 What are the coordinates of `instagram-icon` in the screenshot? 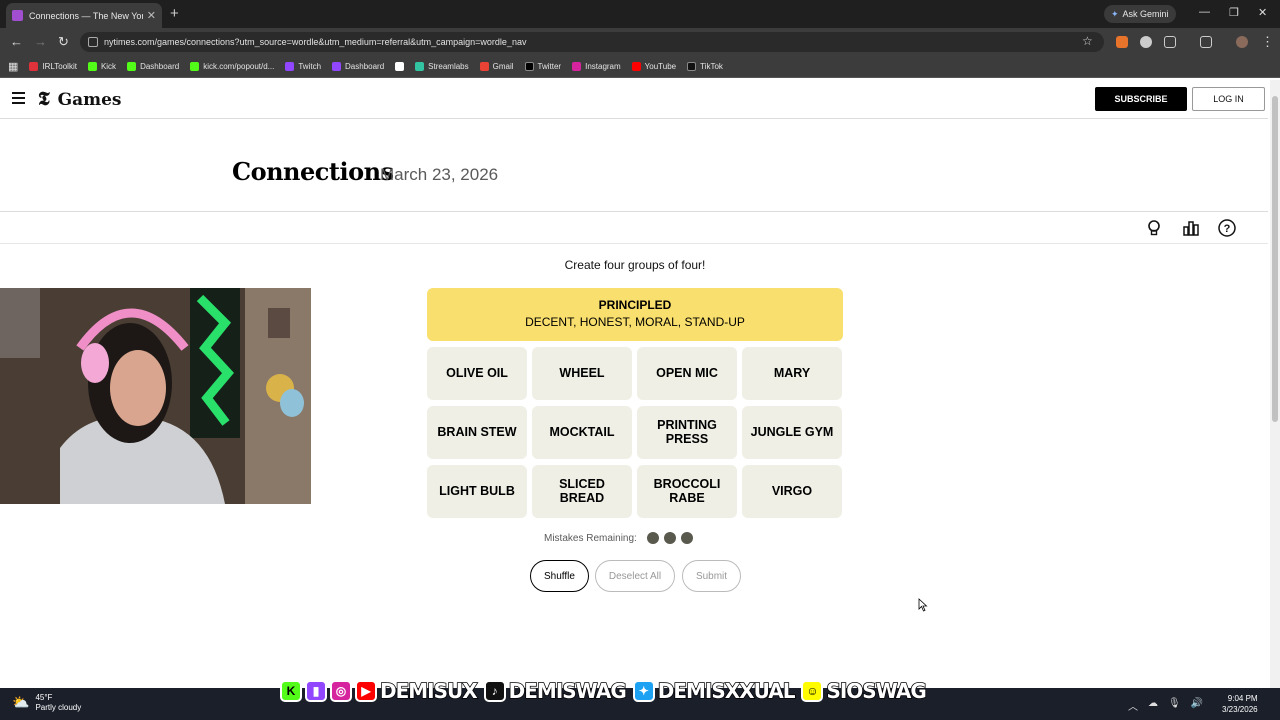 It's located at (577, 66).